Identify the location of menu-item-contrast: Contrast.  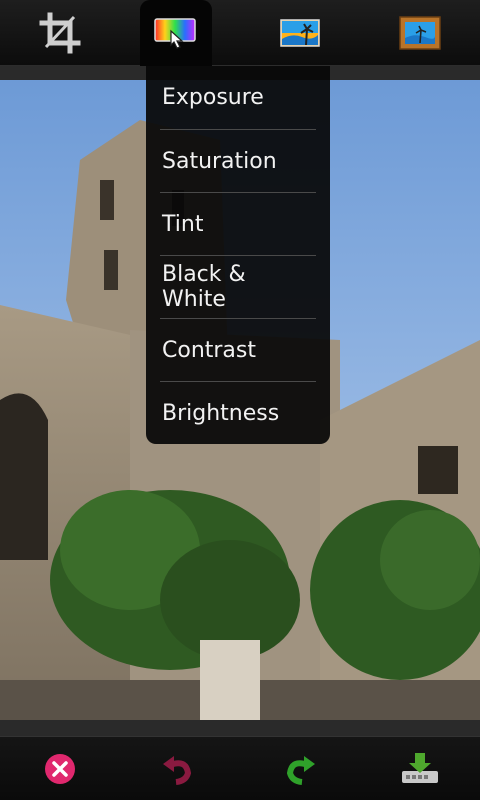
(238, 350).